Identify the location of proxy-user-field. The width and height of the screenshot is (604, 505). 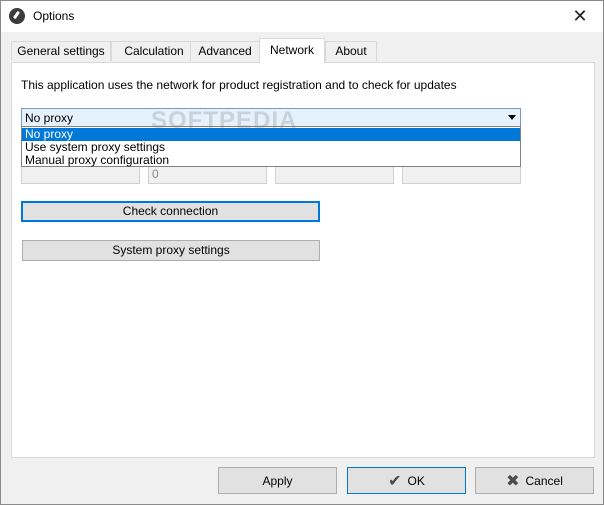
(334, 174).